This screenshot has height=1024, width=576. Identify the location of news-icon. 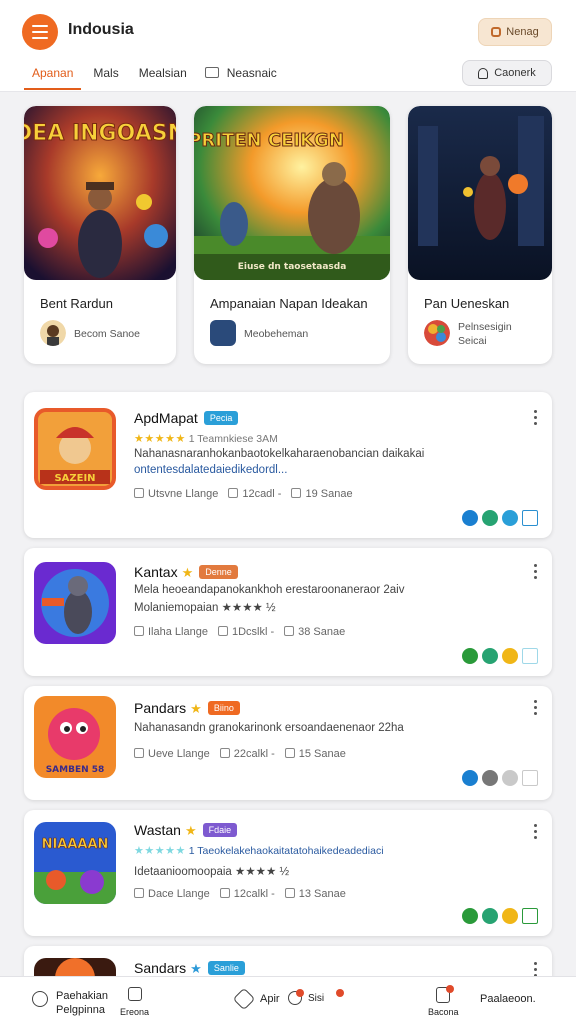
(211, 72).